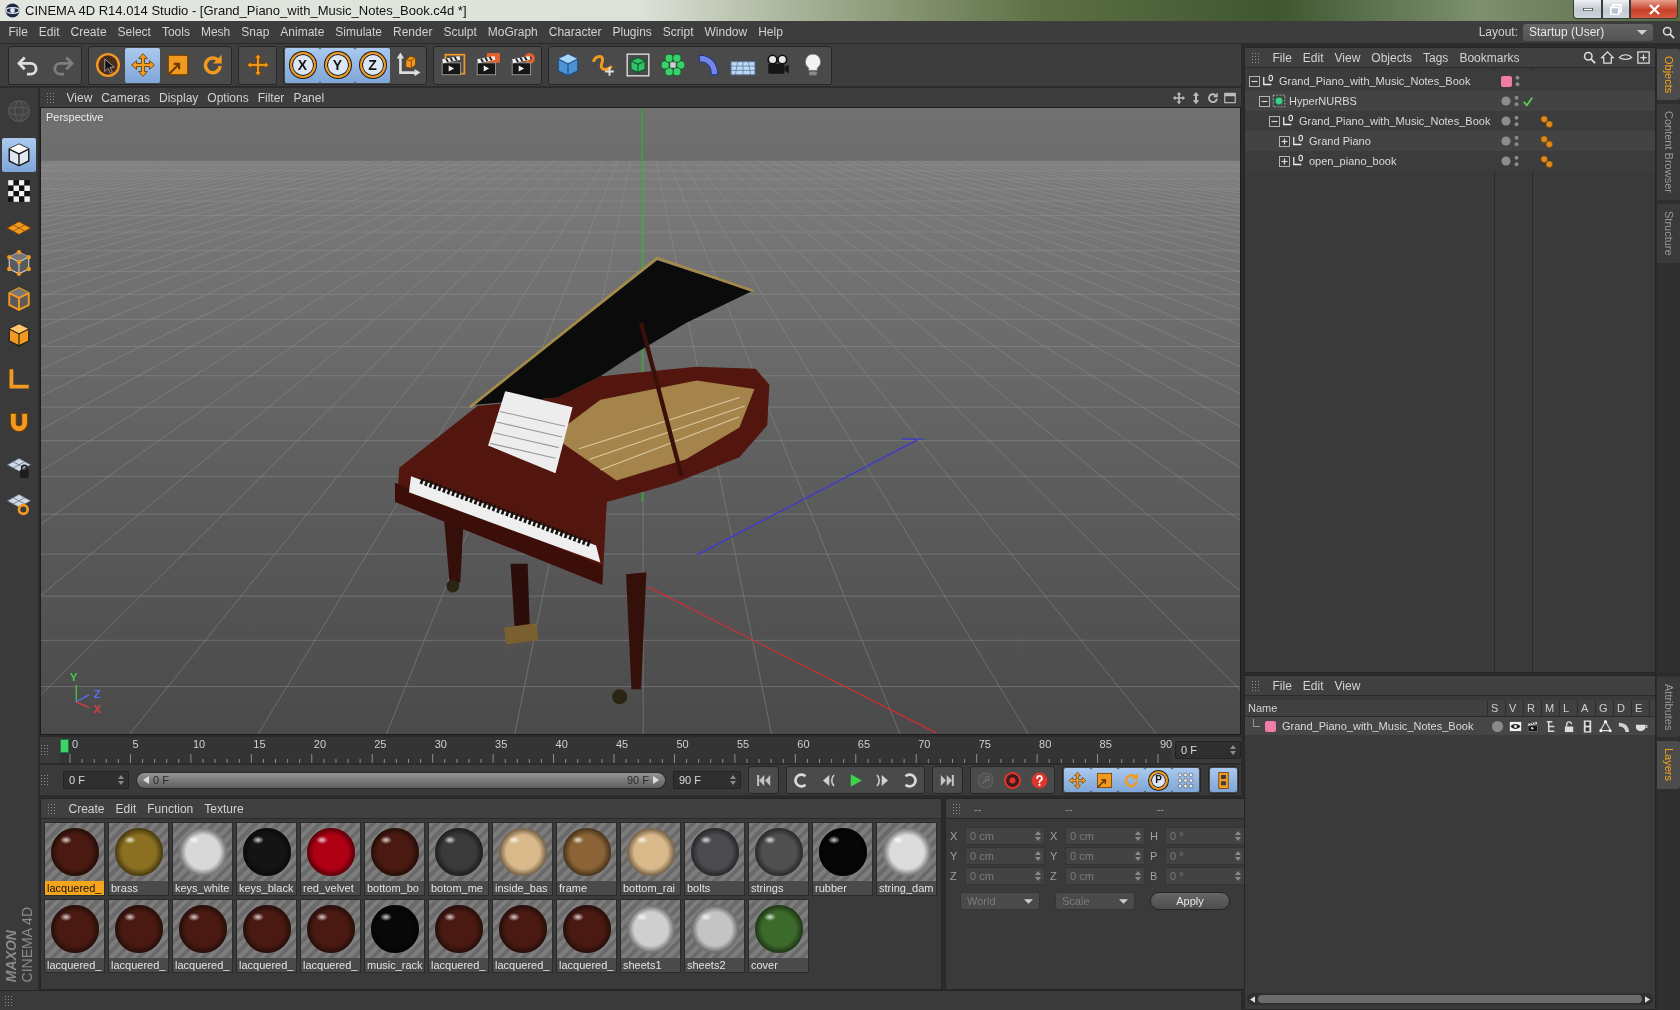  What do you see at coordinates (224, 808) in the screenshot?
I see `menu-item: Texture` at bounding box center [224, 808].